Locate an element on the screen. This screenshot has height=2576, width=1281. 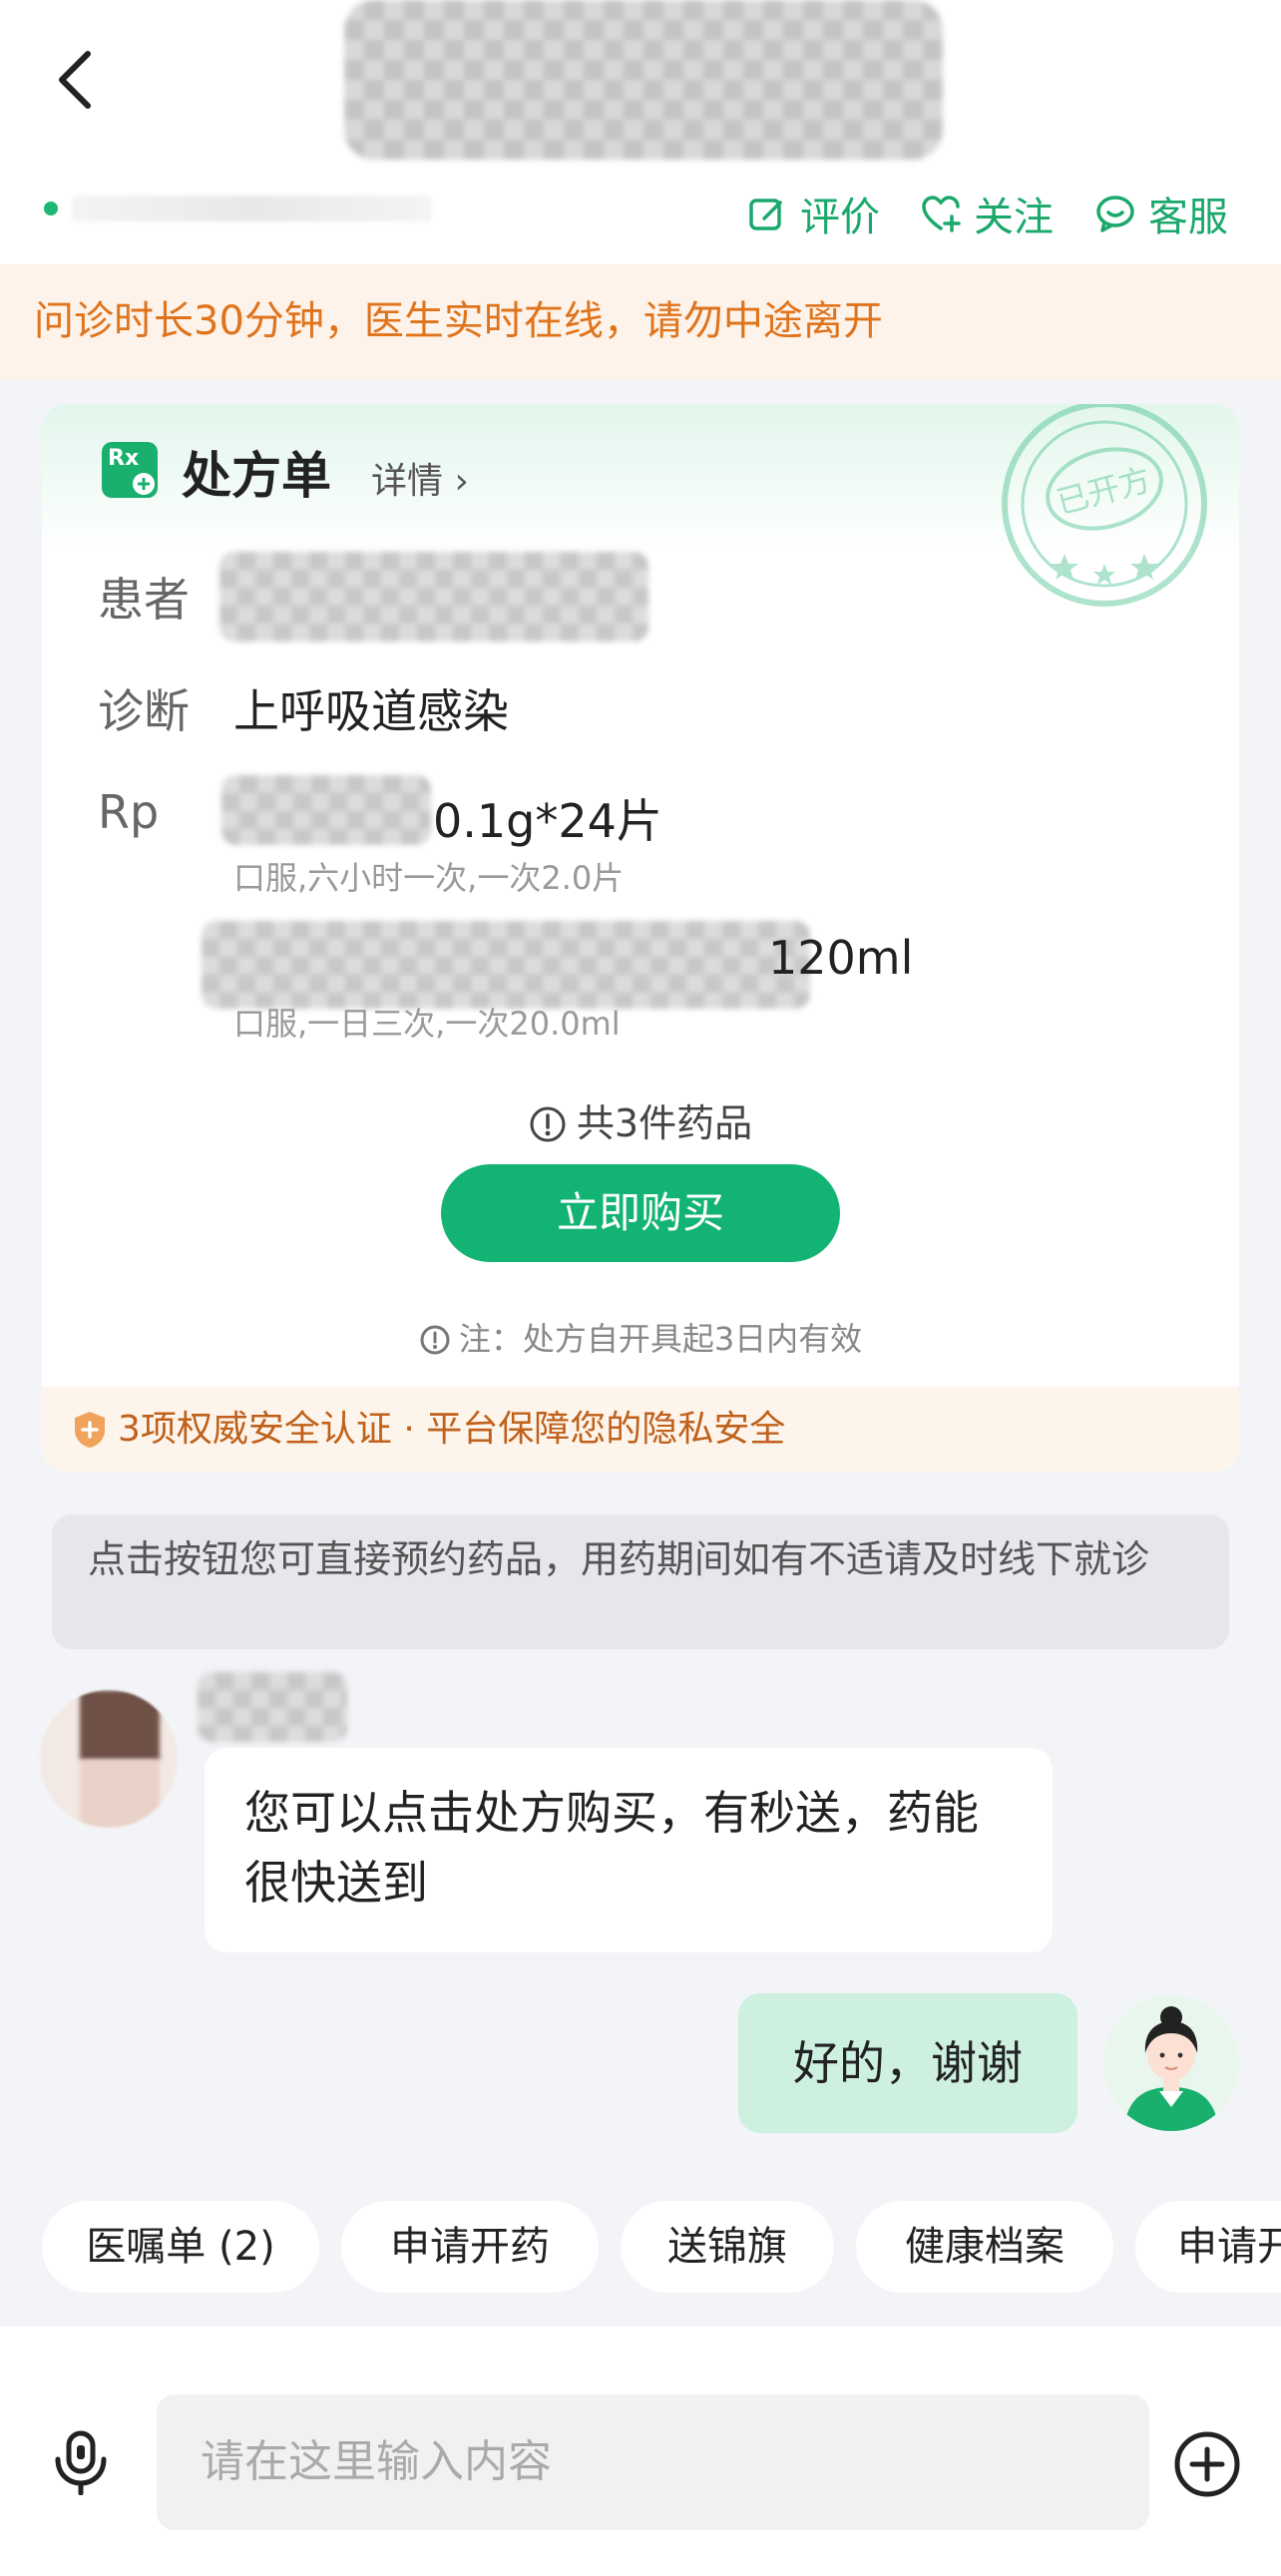
consultation-notice: 问诊时长30分钟，医生实时在线，请勿中途离开 is located at coordinates (640, 321).